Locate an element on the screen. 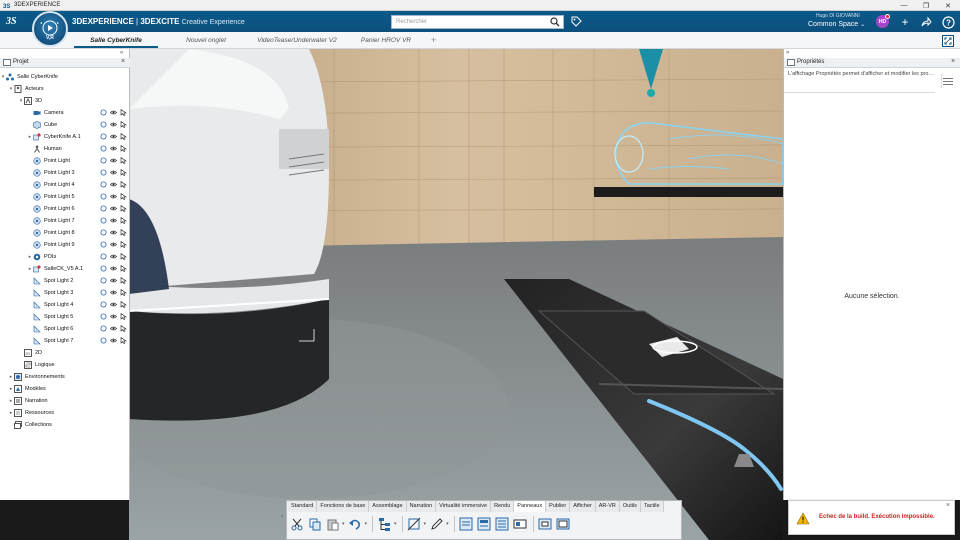 The height and width of the screenshot is (540, 960). action-tab: Panneaux is located at coordinates (530, 506).